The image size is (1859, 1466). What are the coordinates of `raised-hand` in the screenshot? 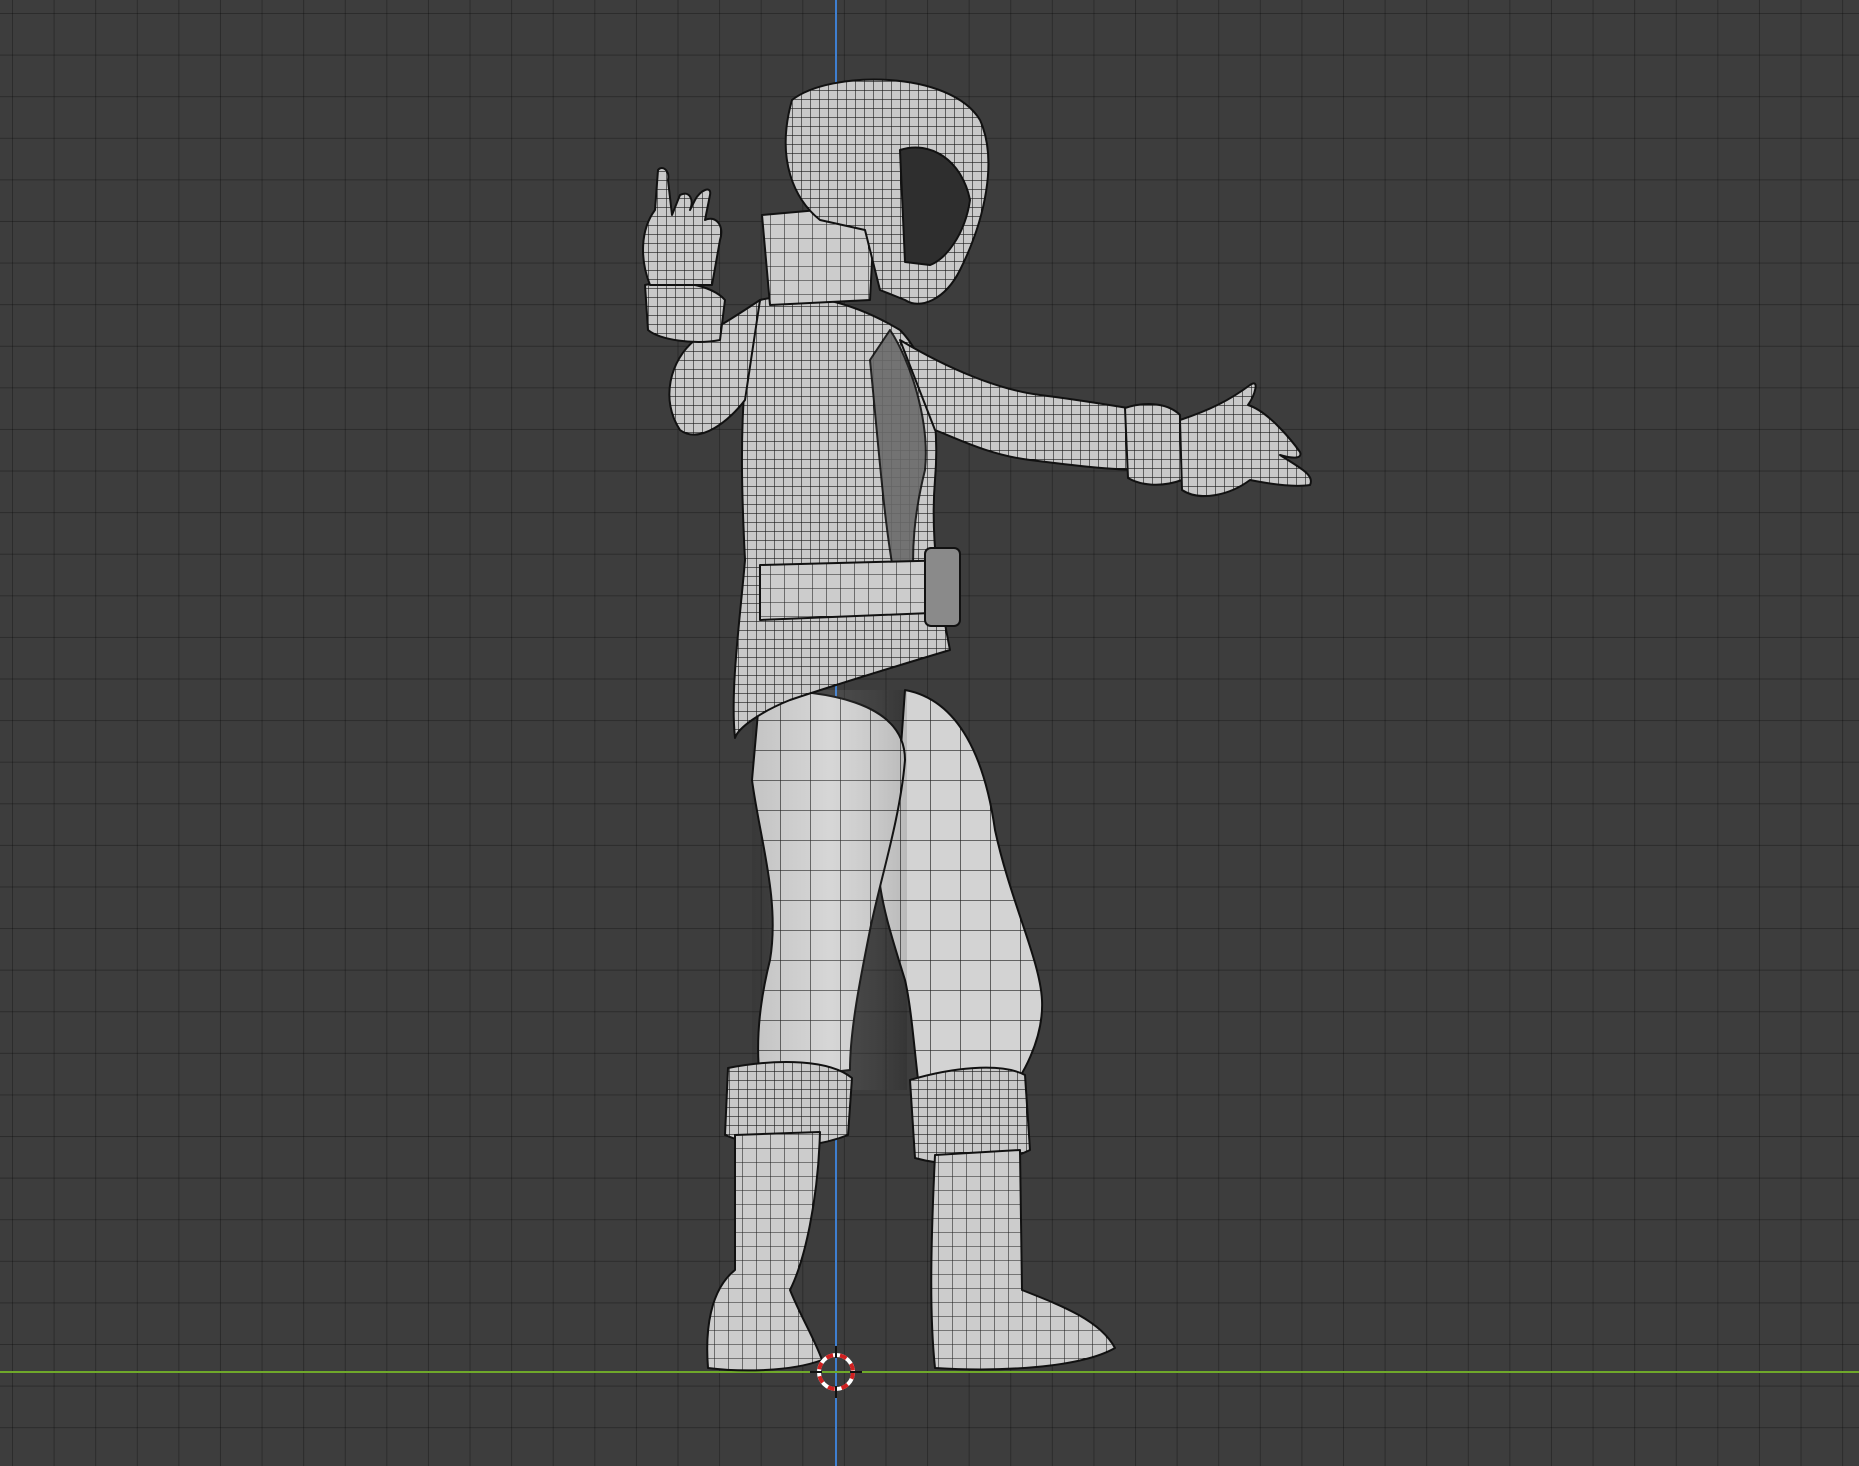 It's located at (682, 226).